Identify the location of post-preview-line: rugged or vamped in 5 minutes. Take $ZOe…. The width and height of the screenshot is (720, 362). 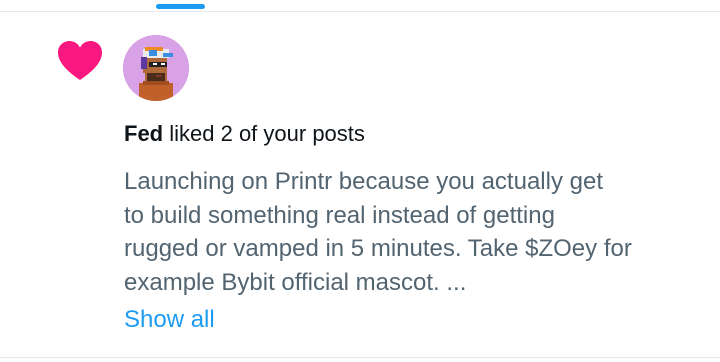
(378, 248).